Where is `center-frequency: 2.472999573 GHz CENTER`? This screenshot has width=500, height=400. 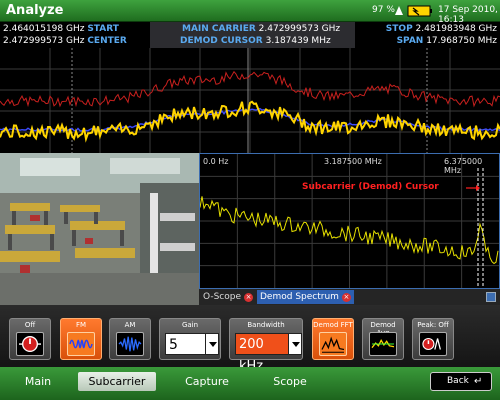
center-frequency: 2.472999573 GHz CENTER is located at coordinates (65, 41).